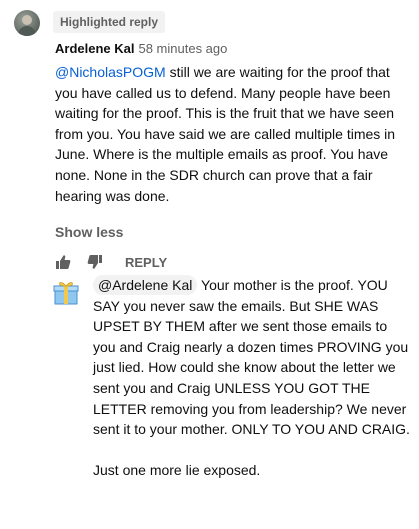 The height and width of the screenshot is (529, 419). I want to click on thumbs-down-icon, so click(95, 262).